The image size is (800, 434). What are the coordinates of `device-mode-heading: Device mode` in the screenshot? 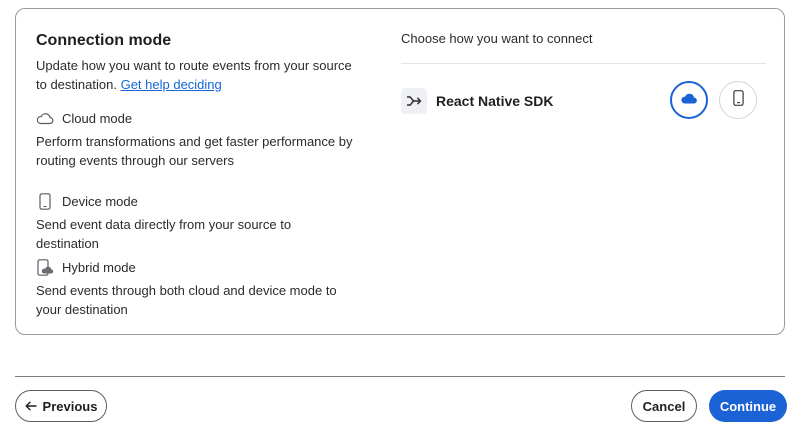 It's located at (87, 201).